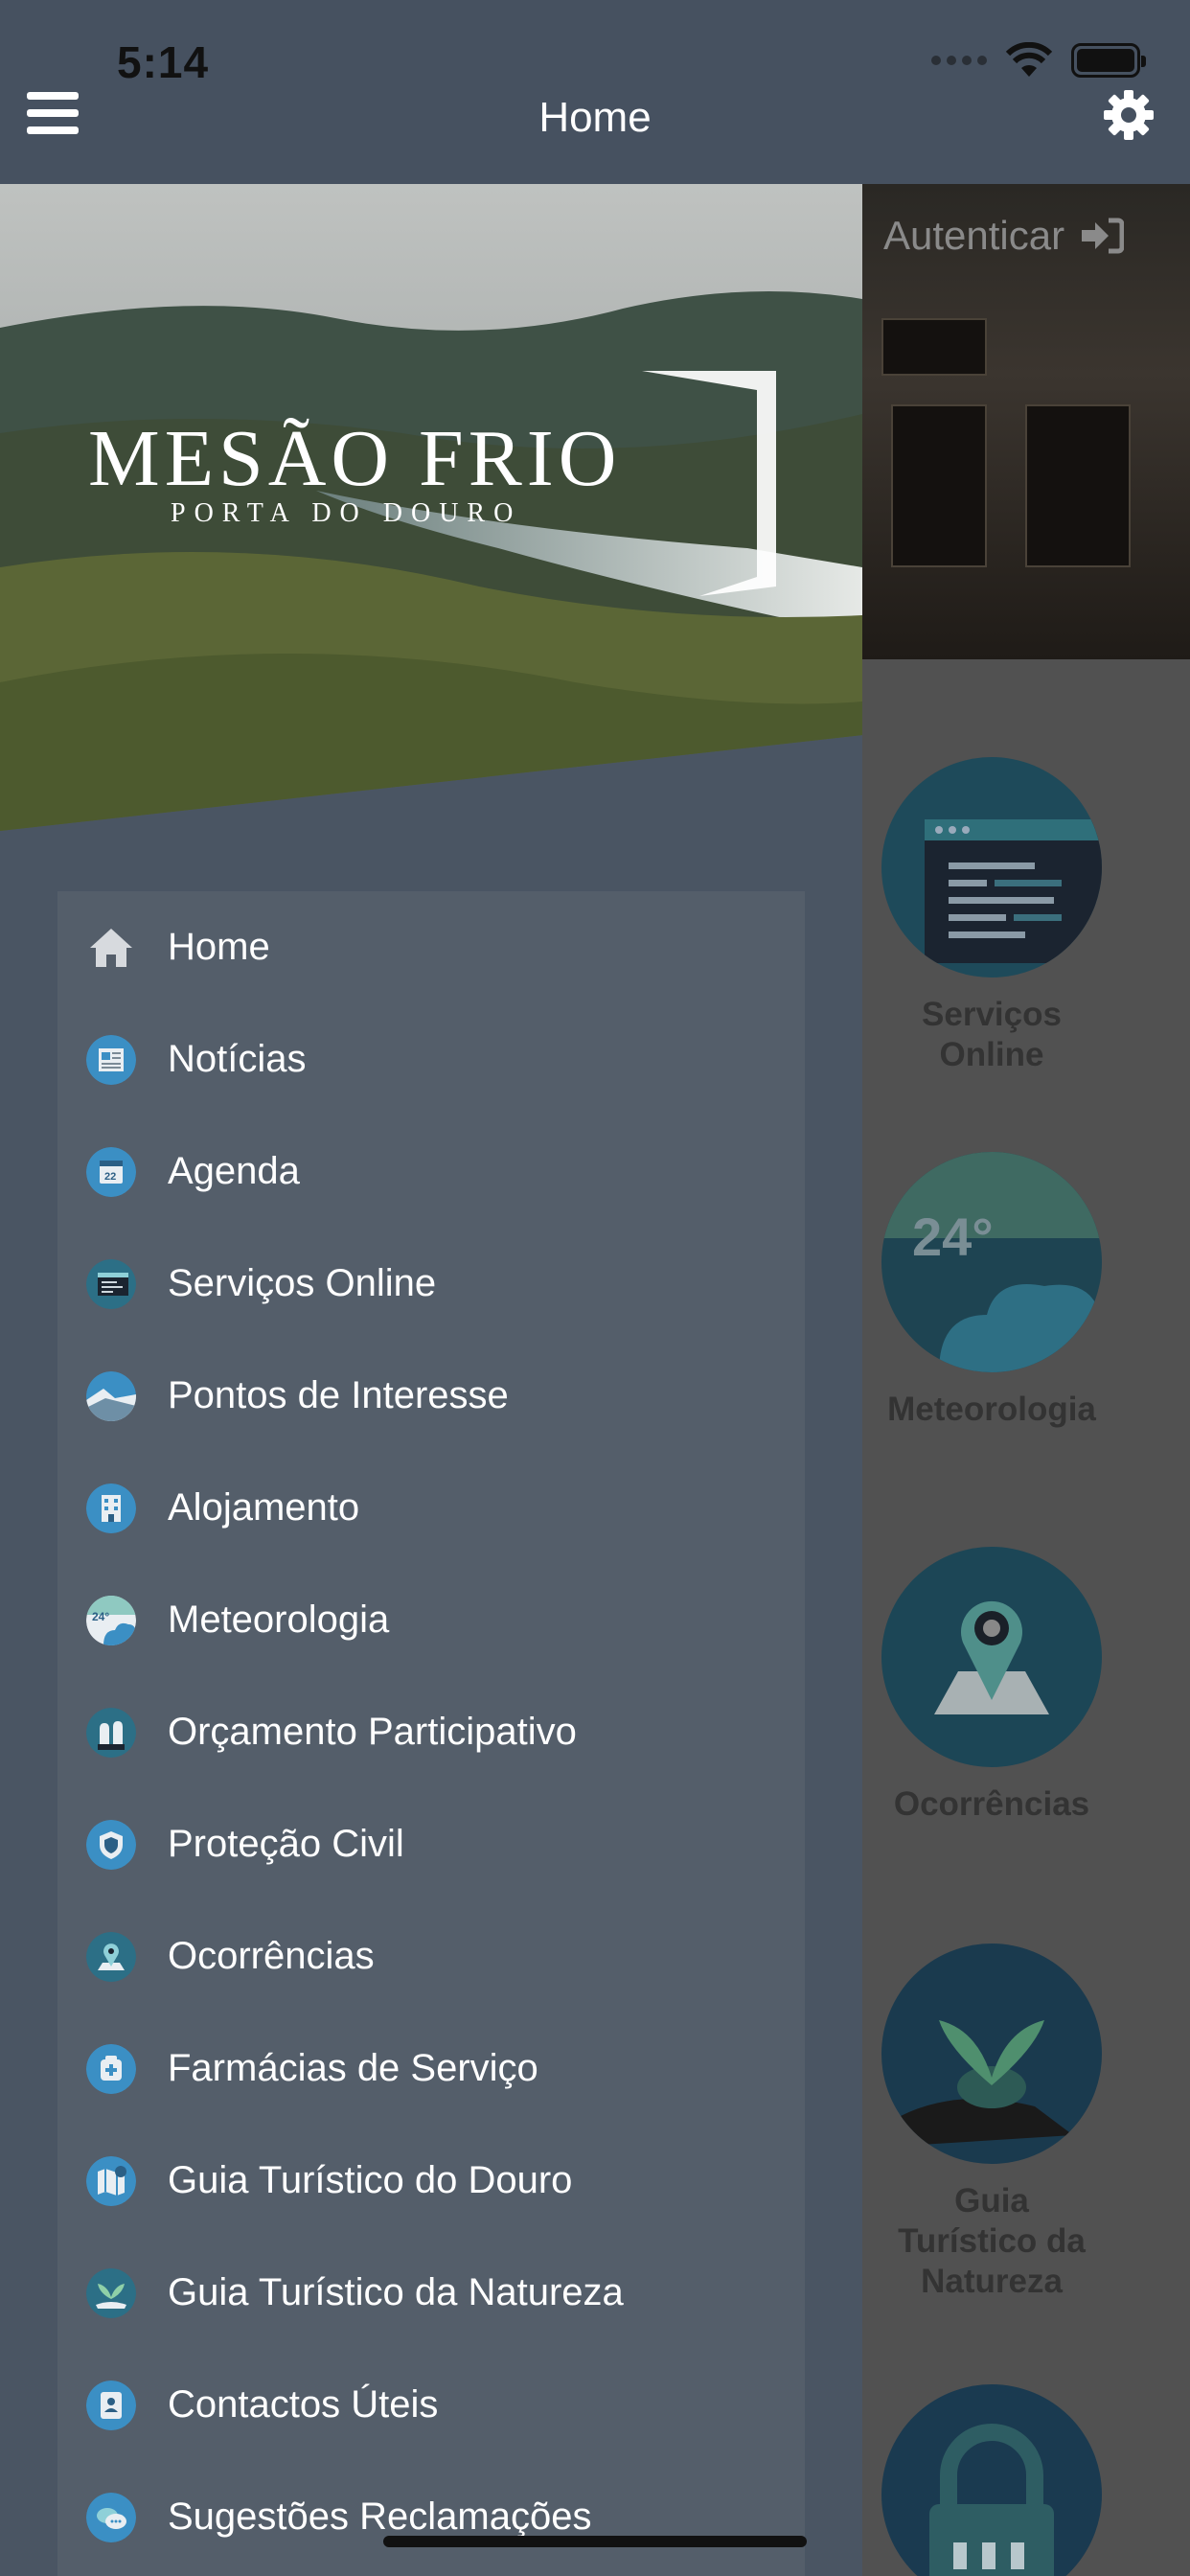  What do you see at coordinates (339, 1395) in the screenshot?
I see `menu-item-label: Pontos de Interesse` at bounding box center [339, 1395].